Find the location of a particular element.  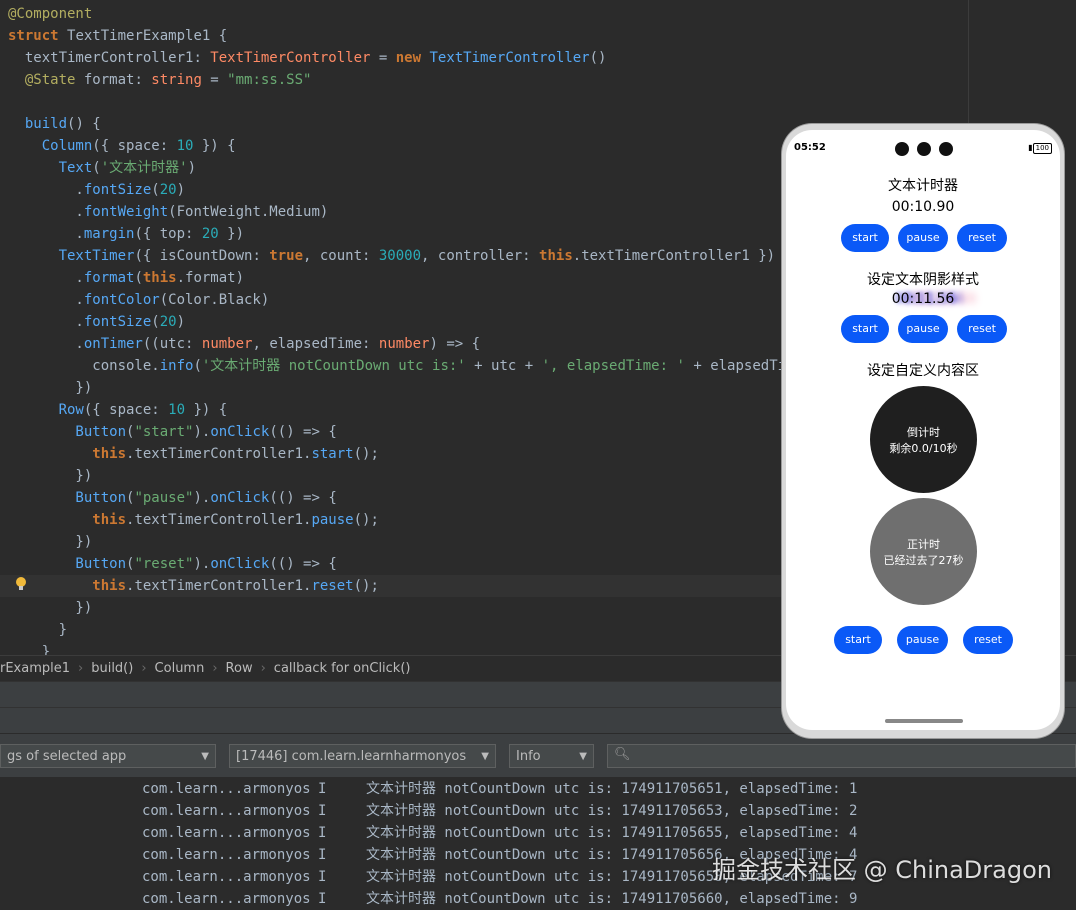

countdown-remaining: 剩余0.0/10秒 is located at coordinates (923, 448).